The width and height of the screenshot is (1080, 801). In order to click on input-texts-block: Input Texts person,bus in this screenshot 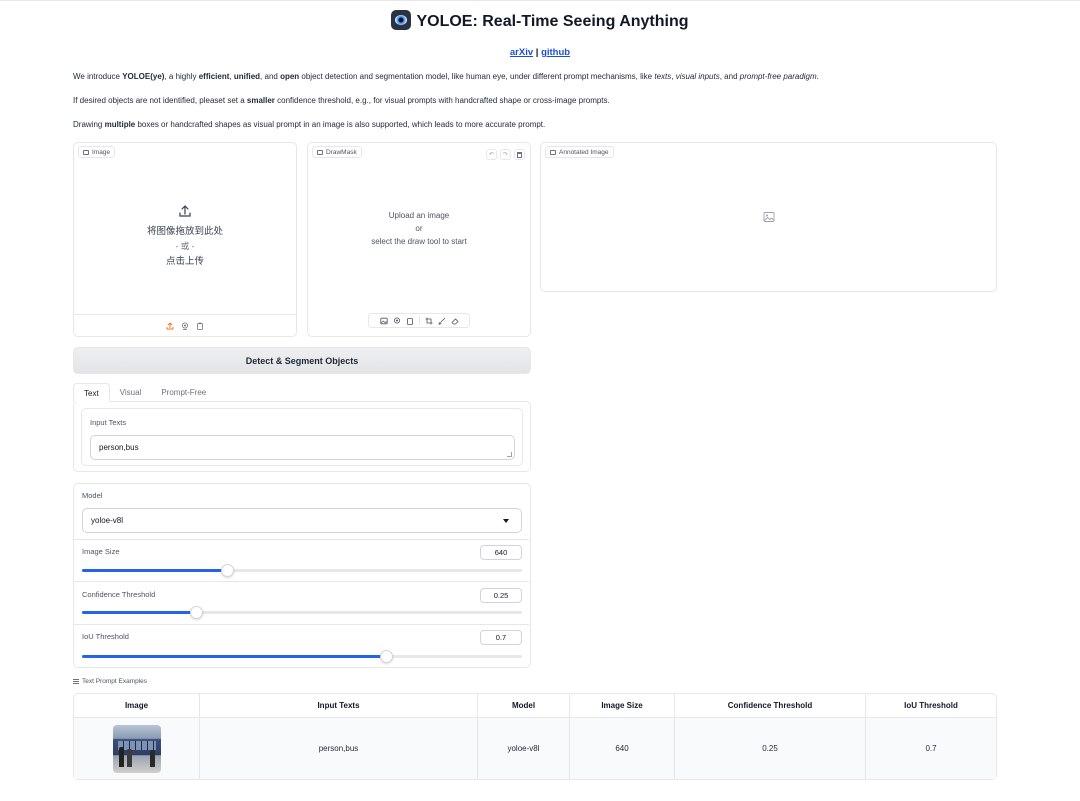, I will do `click(302, 437)`.